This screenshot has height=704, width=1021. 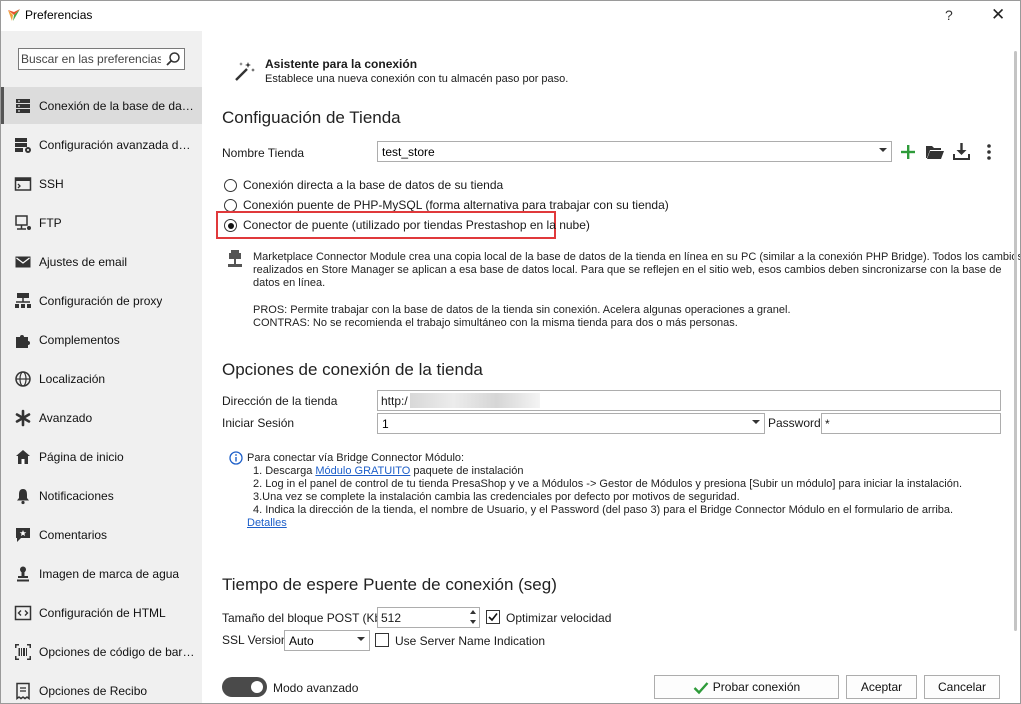 I want to click on plugin-module-icon, so click(x=235, y=258).